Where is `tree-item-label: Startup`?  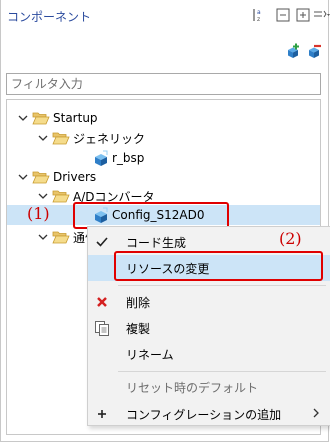 tree-item-label: Startup is located at coordinates (75, 118).